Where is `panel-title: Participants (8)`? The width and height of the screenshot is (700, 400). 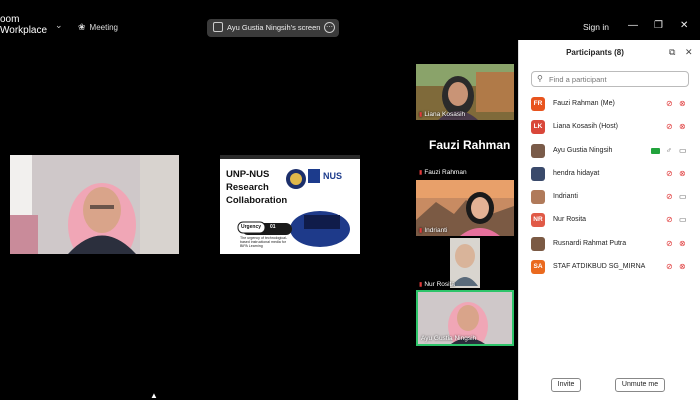
panel-title: Participants (8) is located at coordinates (595, 52).